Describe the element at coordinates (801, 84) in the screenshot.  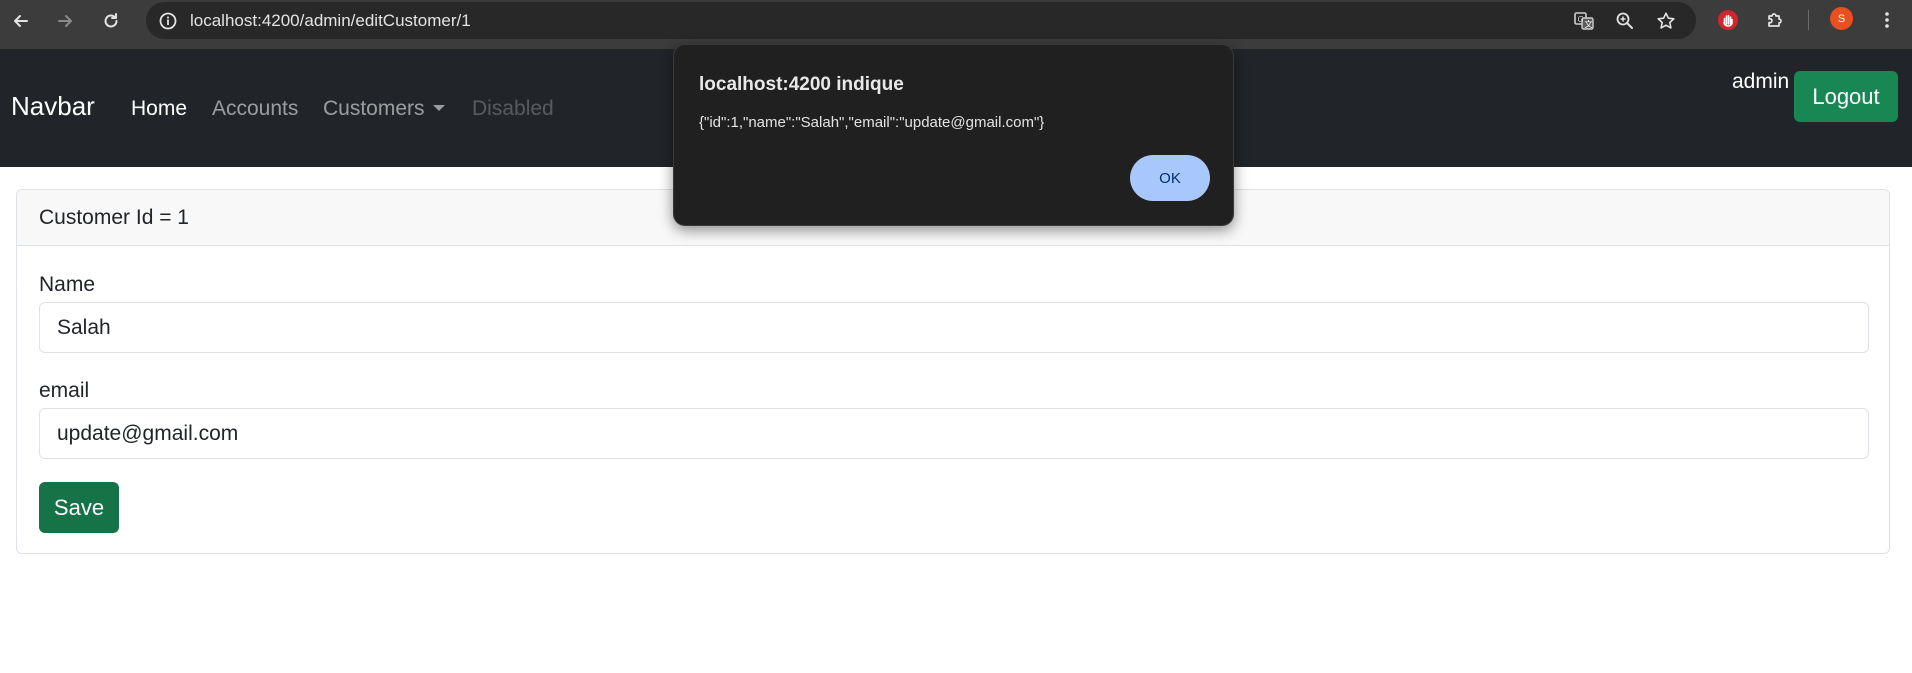
I see `dialog-title: localhost:4200 indique` at that location.